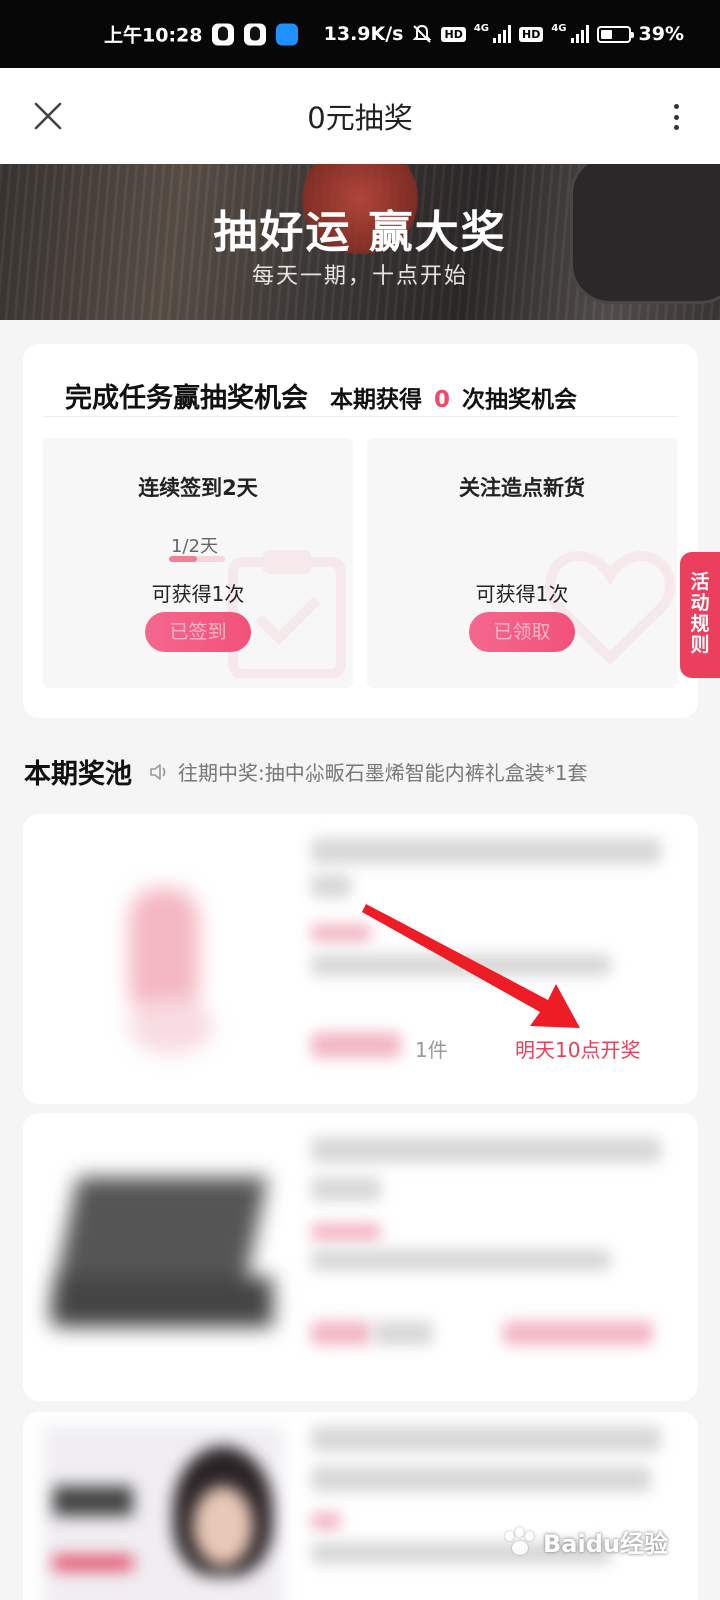 This screenshot has width=720, height=1600. What do you see at coordinates (360, 416) in the screenshot?
I see `divider` at bounding box center [360, 416].